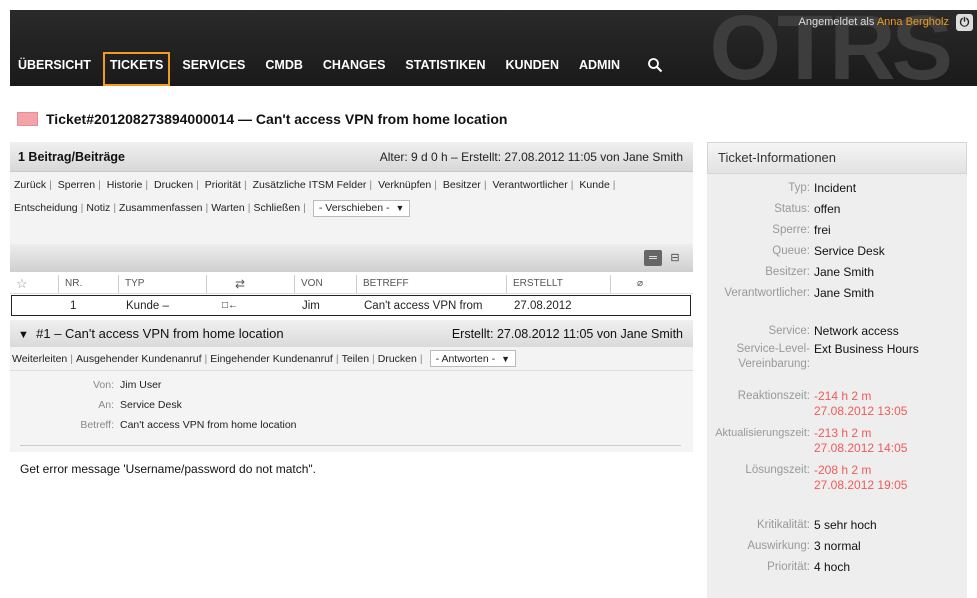 Image resolution: width=977 pixels, height=598 pixels. I want to click on reply-select: - Antworten - ▼, so click(473, 358).